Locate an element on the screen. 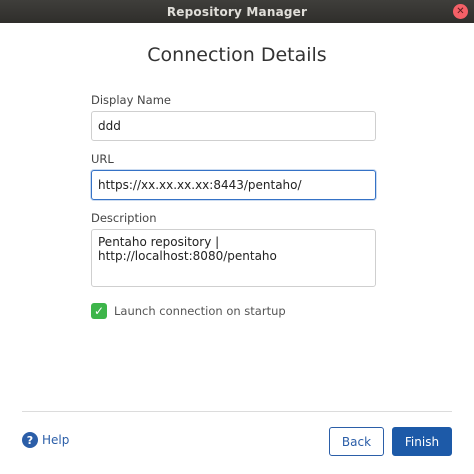 This screenshot has height=474, width=474. launch-on-startup-row: ✓ Launch connection on startup is located at coordinates (188, 311).